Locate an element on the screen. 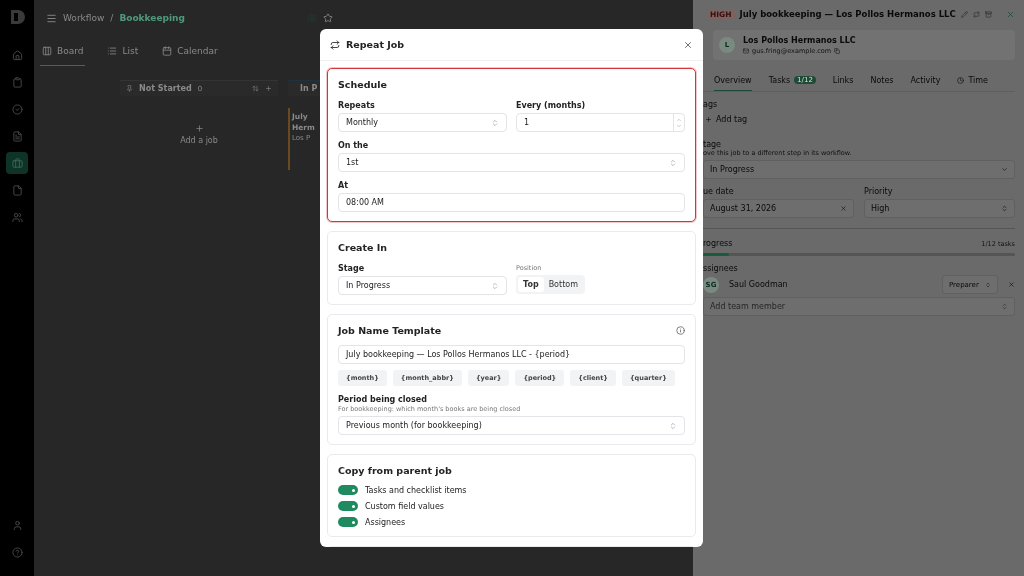 Image resolution: width=1024 pixels, height=576 pixels. due-date-field: August 31, 2026 is located at coordinates (778, 208).